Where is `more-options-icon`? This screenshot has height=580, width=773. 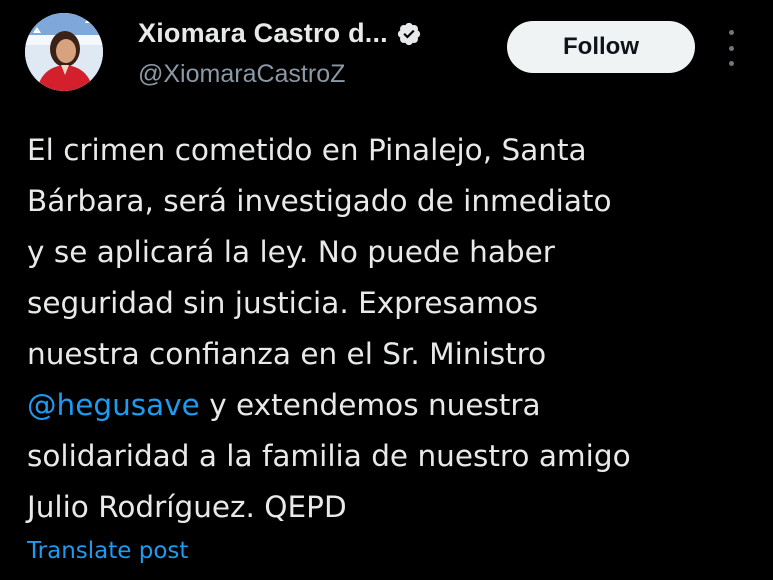 more-options-icon is located at coordinates (731, 48).